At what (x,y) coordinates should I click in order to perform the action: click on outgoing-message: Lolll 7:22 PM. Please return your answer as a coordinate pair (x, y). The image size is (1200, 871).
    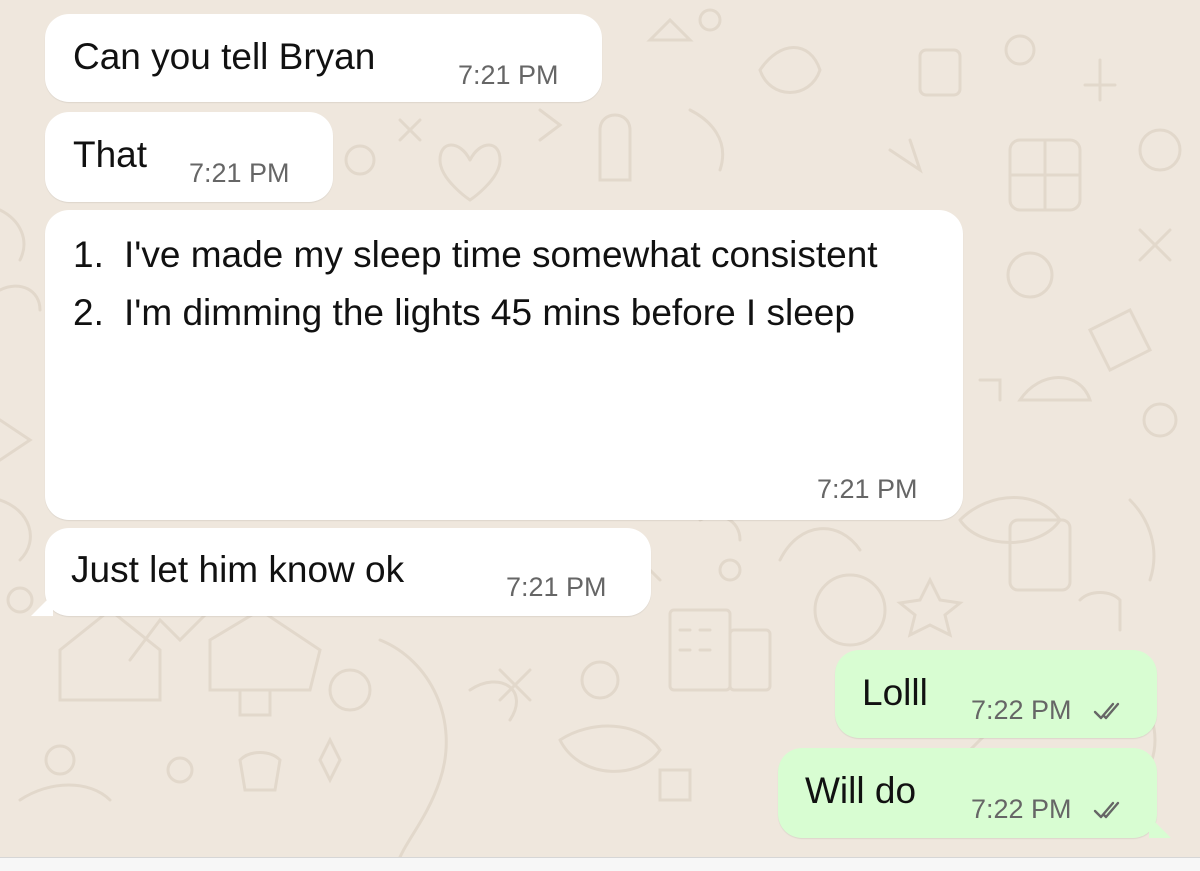
    Looking at the image, I should click on (996, 694).